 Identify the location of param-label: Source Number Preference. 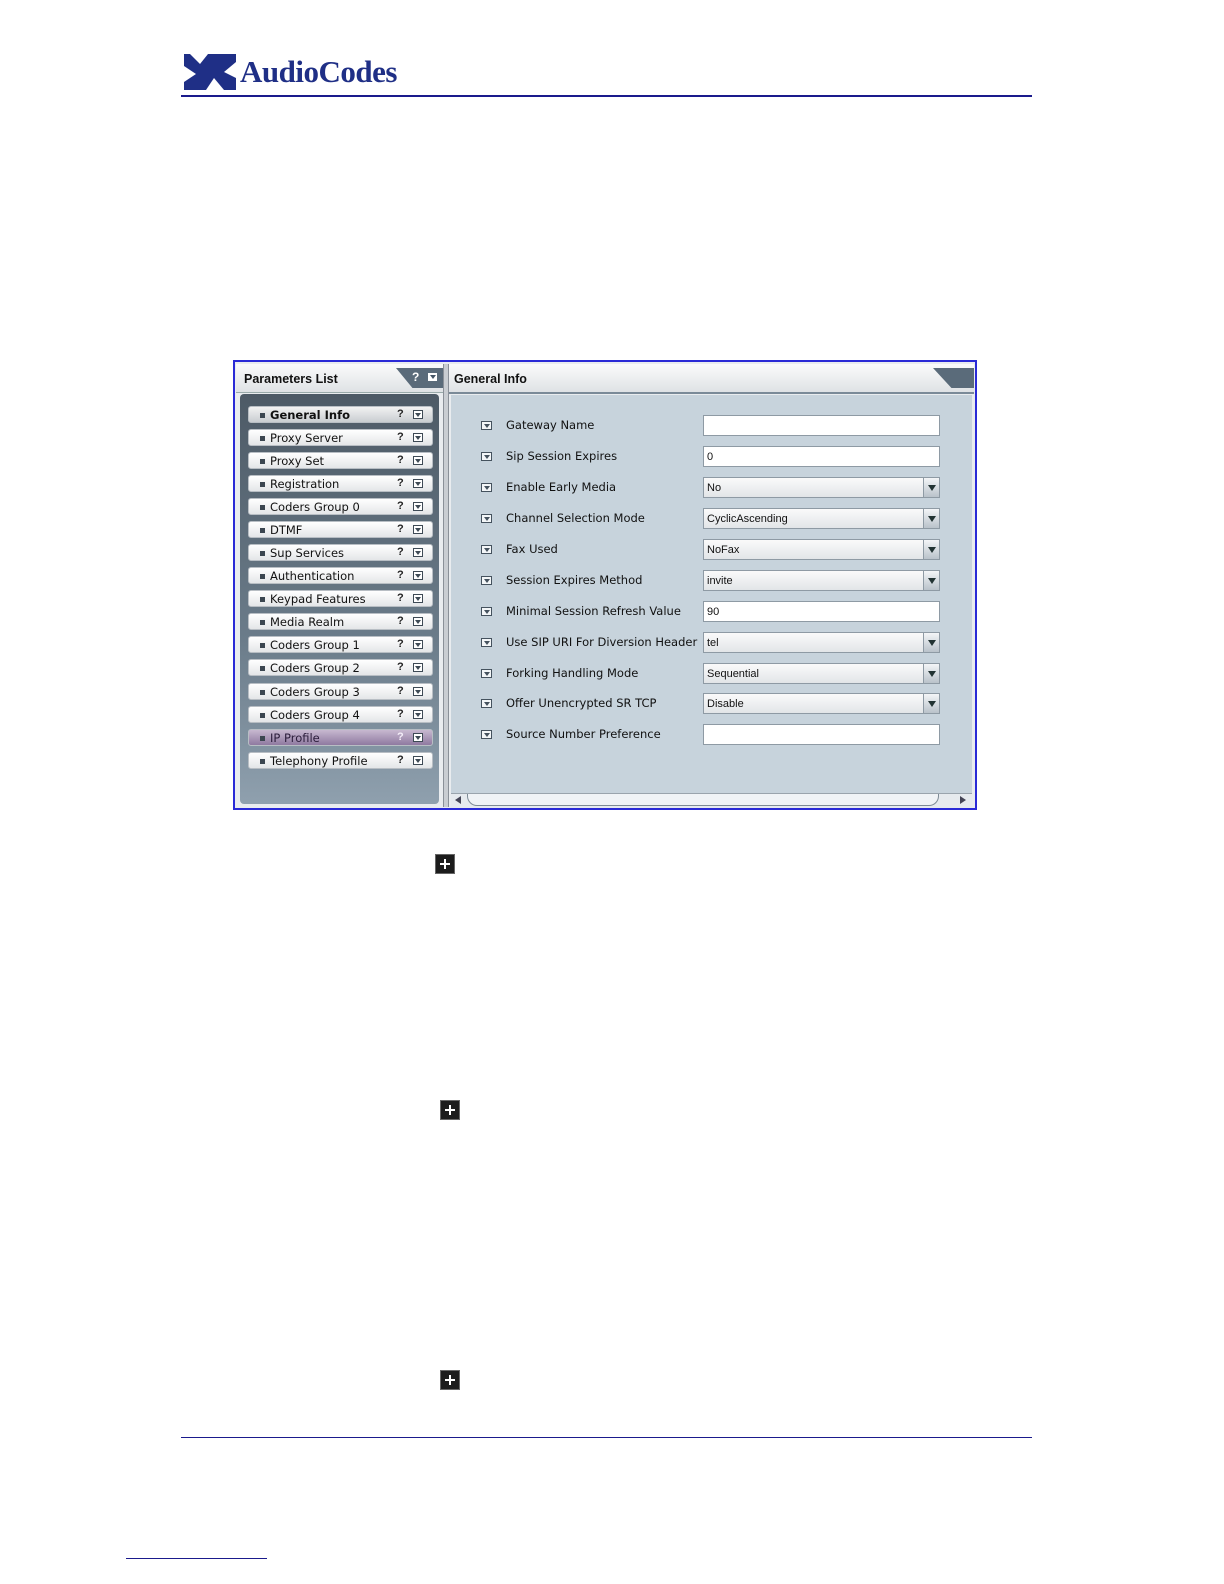
(583, 734).